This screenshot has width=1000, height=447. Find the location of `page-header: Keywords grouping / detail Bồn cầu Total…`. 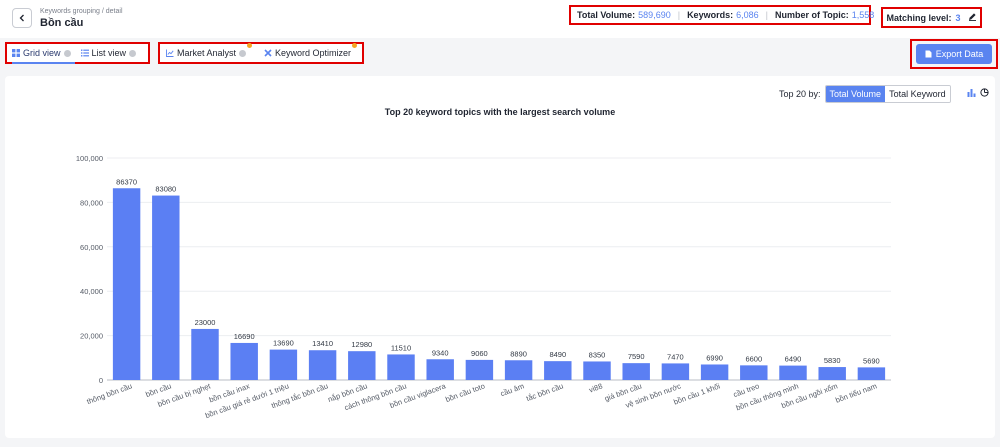

page-header: Keywords grouping / detail Bồn cầu Total… is located at coordinates (500, 19).